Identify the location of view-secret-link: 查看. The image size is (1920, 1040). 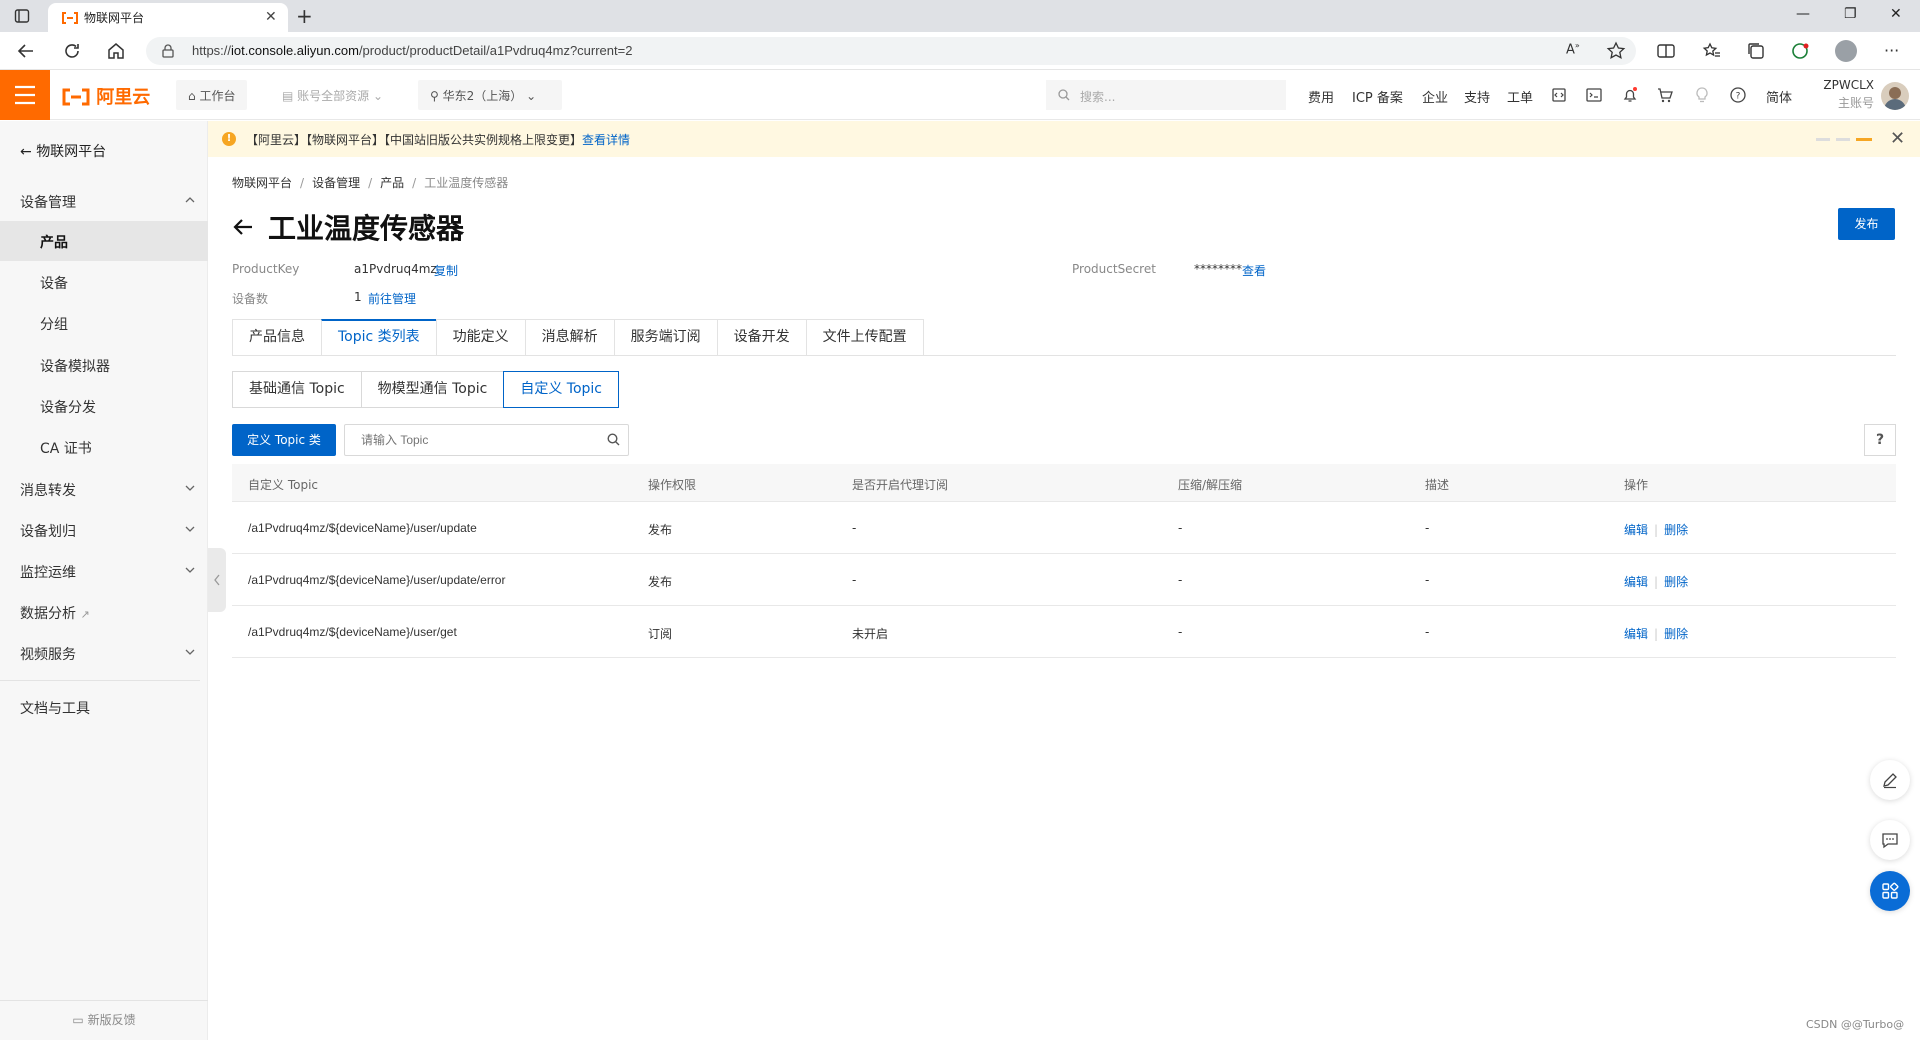
(1254, 270).